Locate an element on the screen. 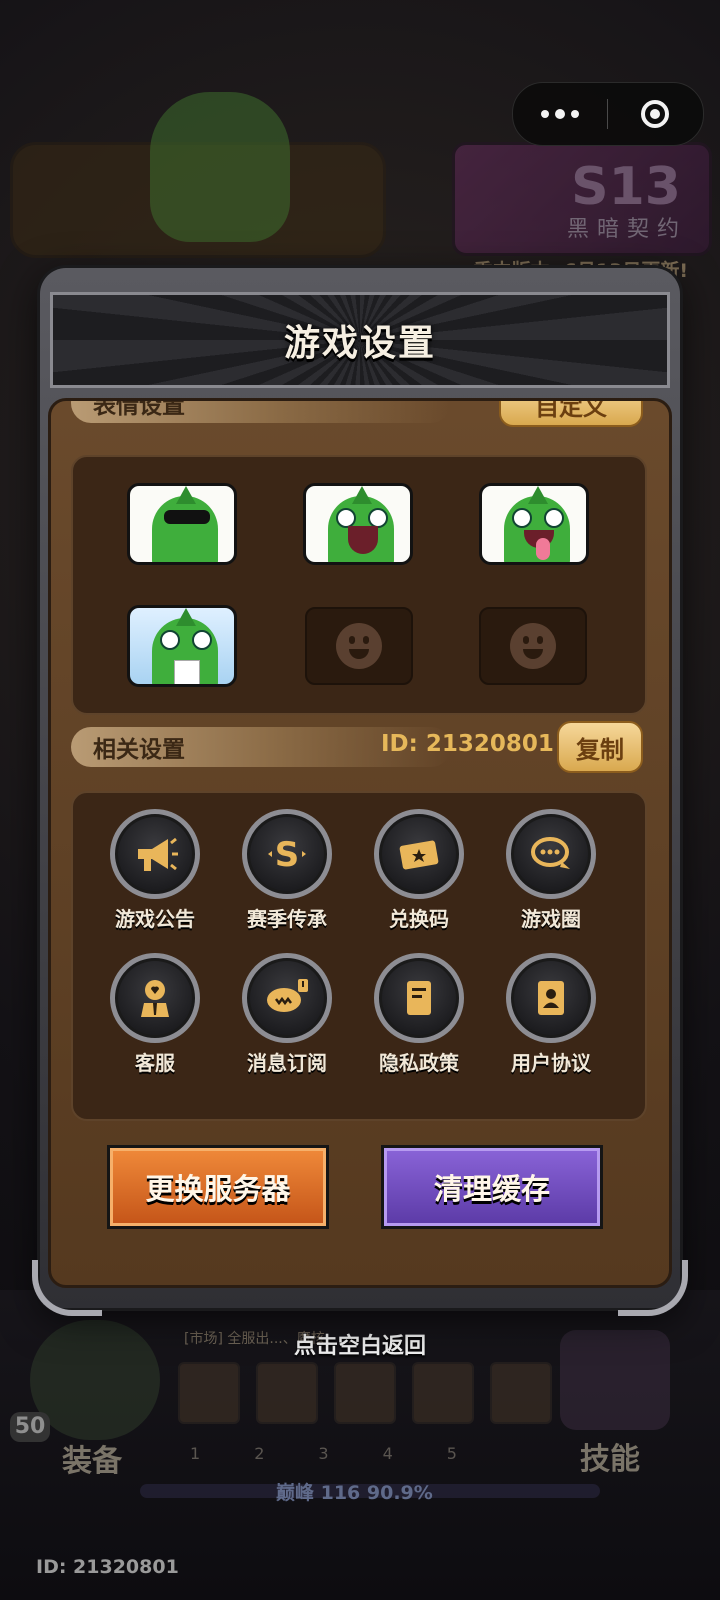 The width and height of the screenshot is (720, 1600). redeem-code-label: 兑换码 is located at coordinates (419, 919).